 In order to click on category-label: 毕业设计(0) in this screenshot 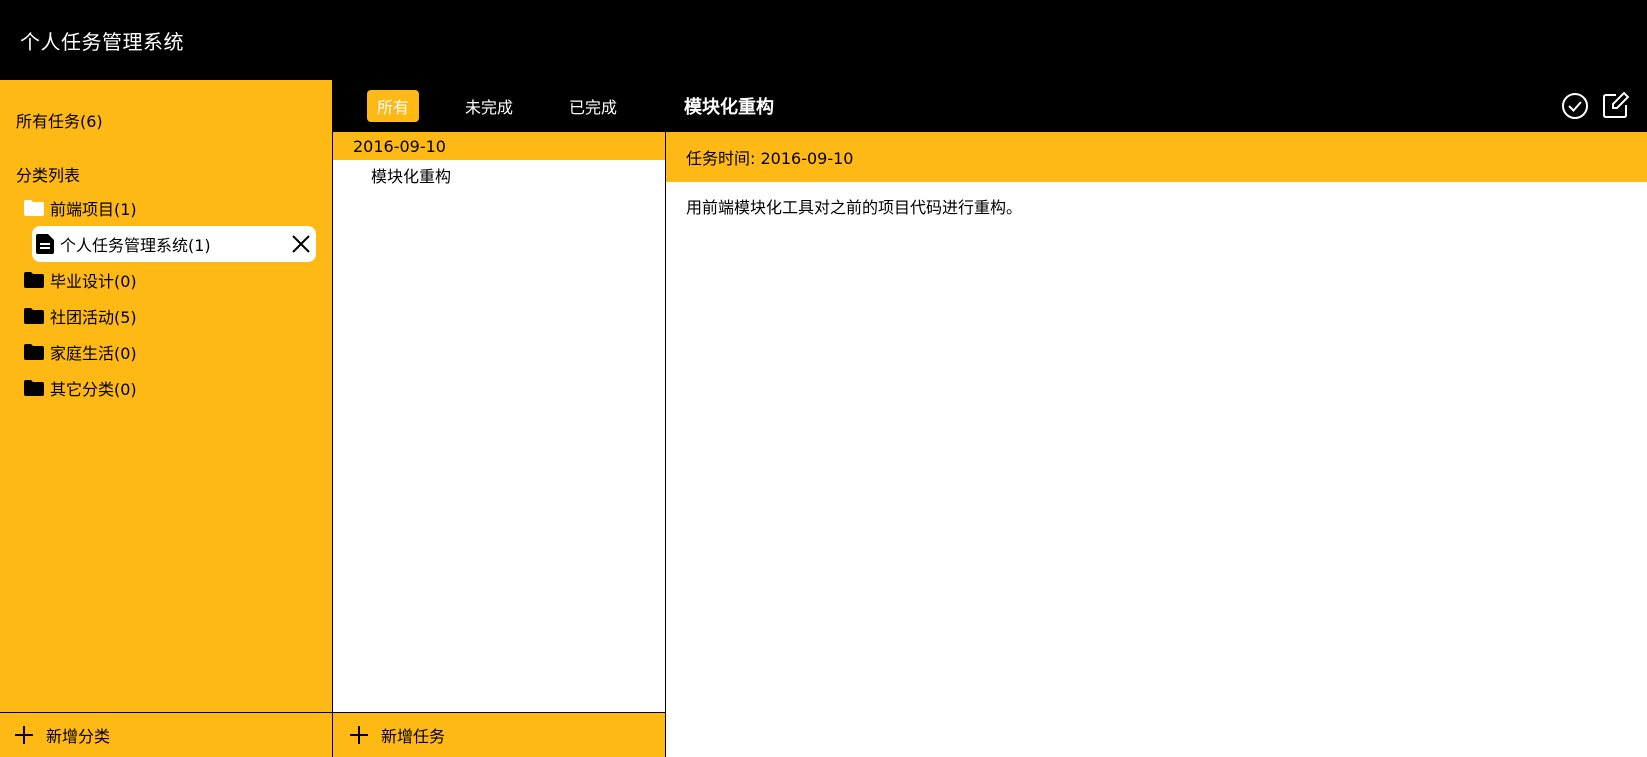, I will do `click(93, 281)`.